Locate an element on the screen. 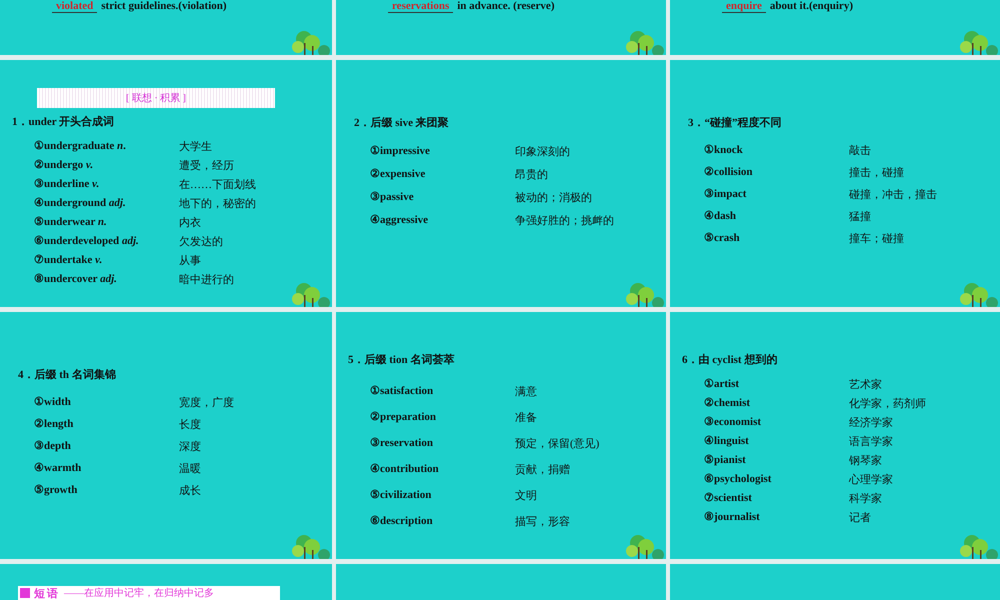 The image size is (1000, 600). vocabulary-word: ③economist is located at coordinates (733, 422).